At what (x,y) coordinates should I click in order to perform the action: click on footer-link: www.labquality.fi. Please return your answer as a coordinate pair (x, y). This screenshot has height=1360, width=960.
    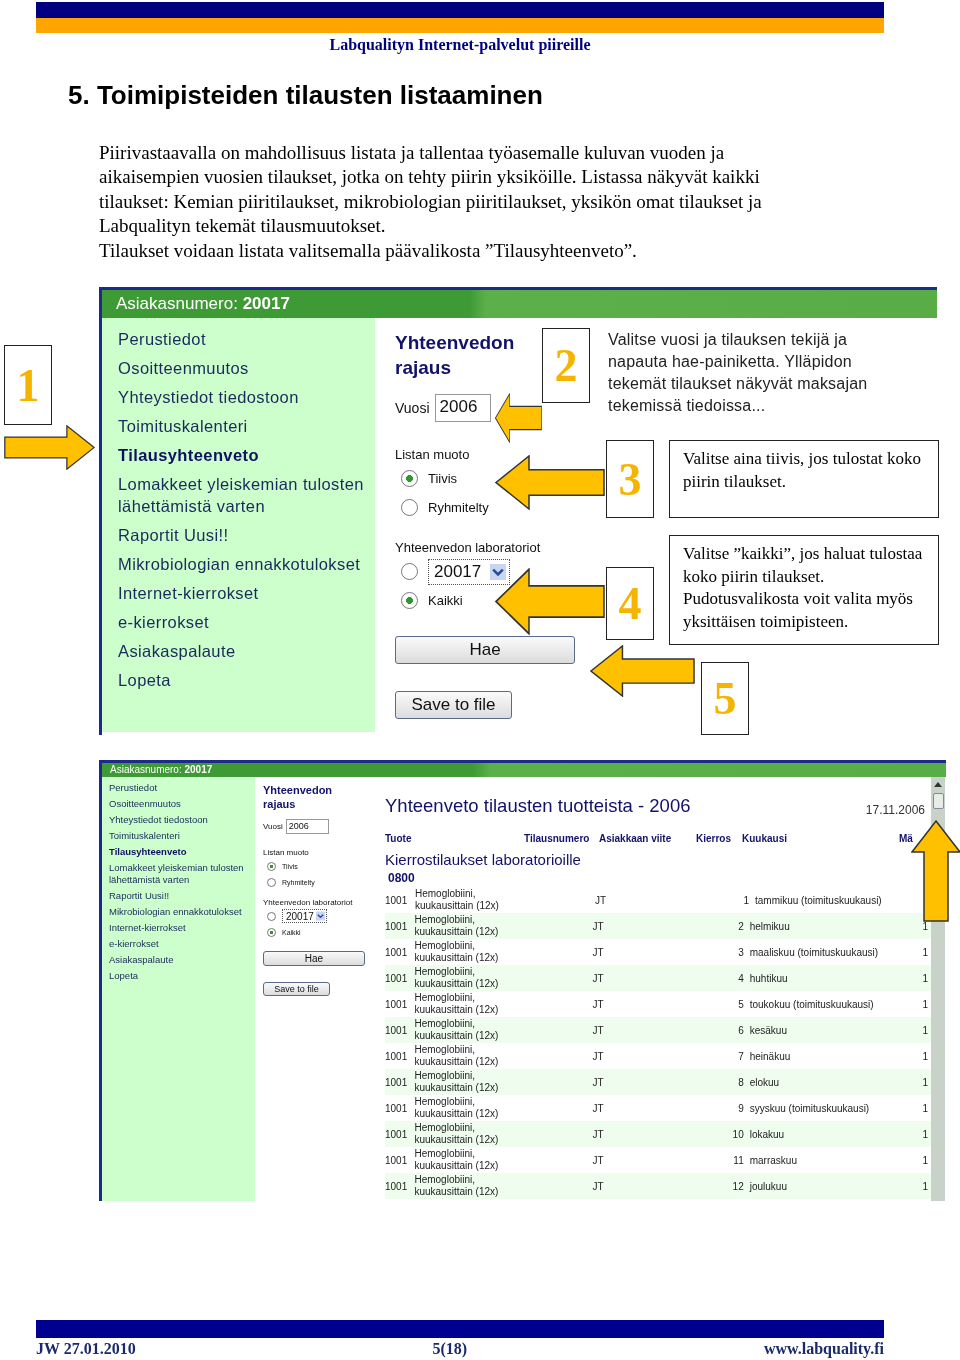
    Looking at the image, I should click on (823, 1349).